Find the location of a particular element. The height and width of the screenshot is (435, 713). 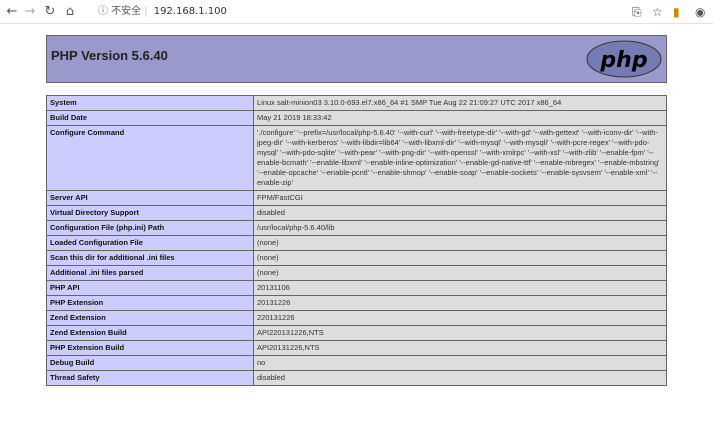

table-row: PHP Extension 20131226 is located at coordinates (356, 303).